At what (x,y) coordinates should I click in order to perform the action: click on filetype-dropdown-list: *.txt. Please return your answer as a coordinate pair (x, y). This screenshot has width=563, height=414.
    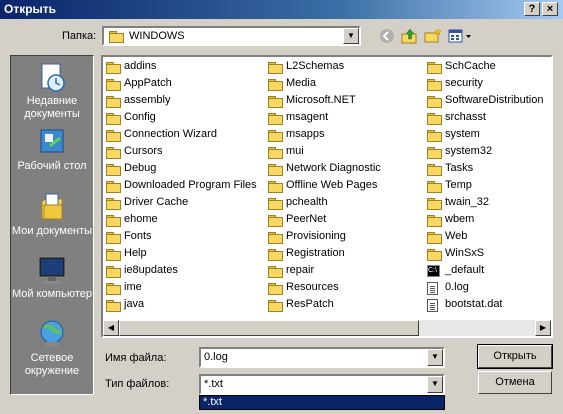
    Looking at the image, I should click on (322, 402).